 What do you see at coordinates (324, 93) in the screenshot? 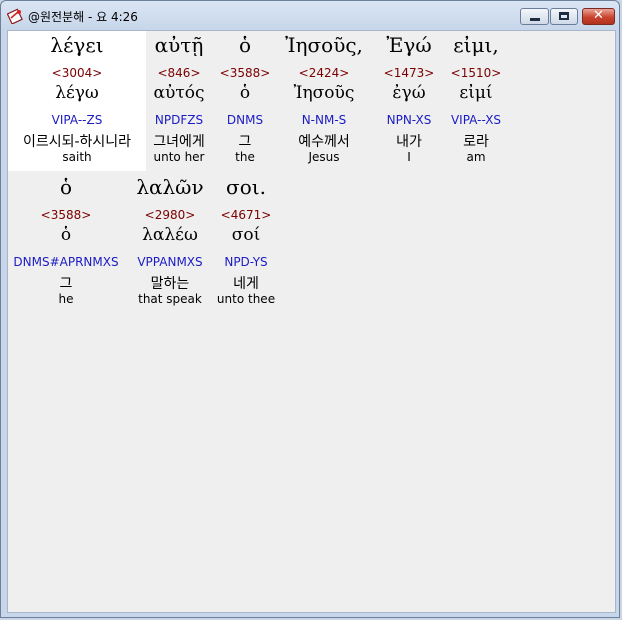
I see `lemma: Ἰησοῦς` at bounding box center [324, 93].